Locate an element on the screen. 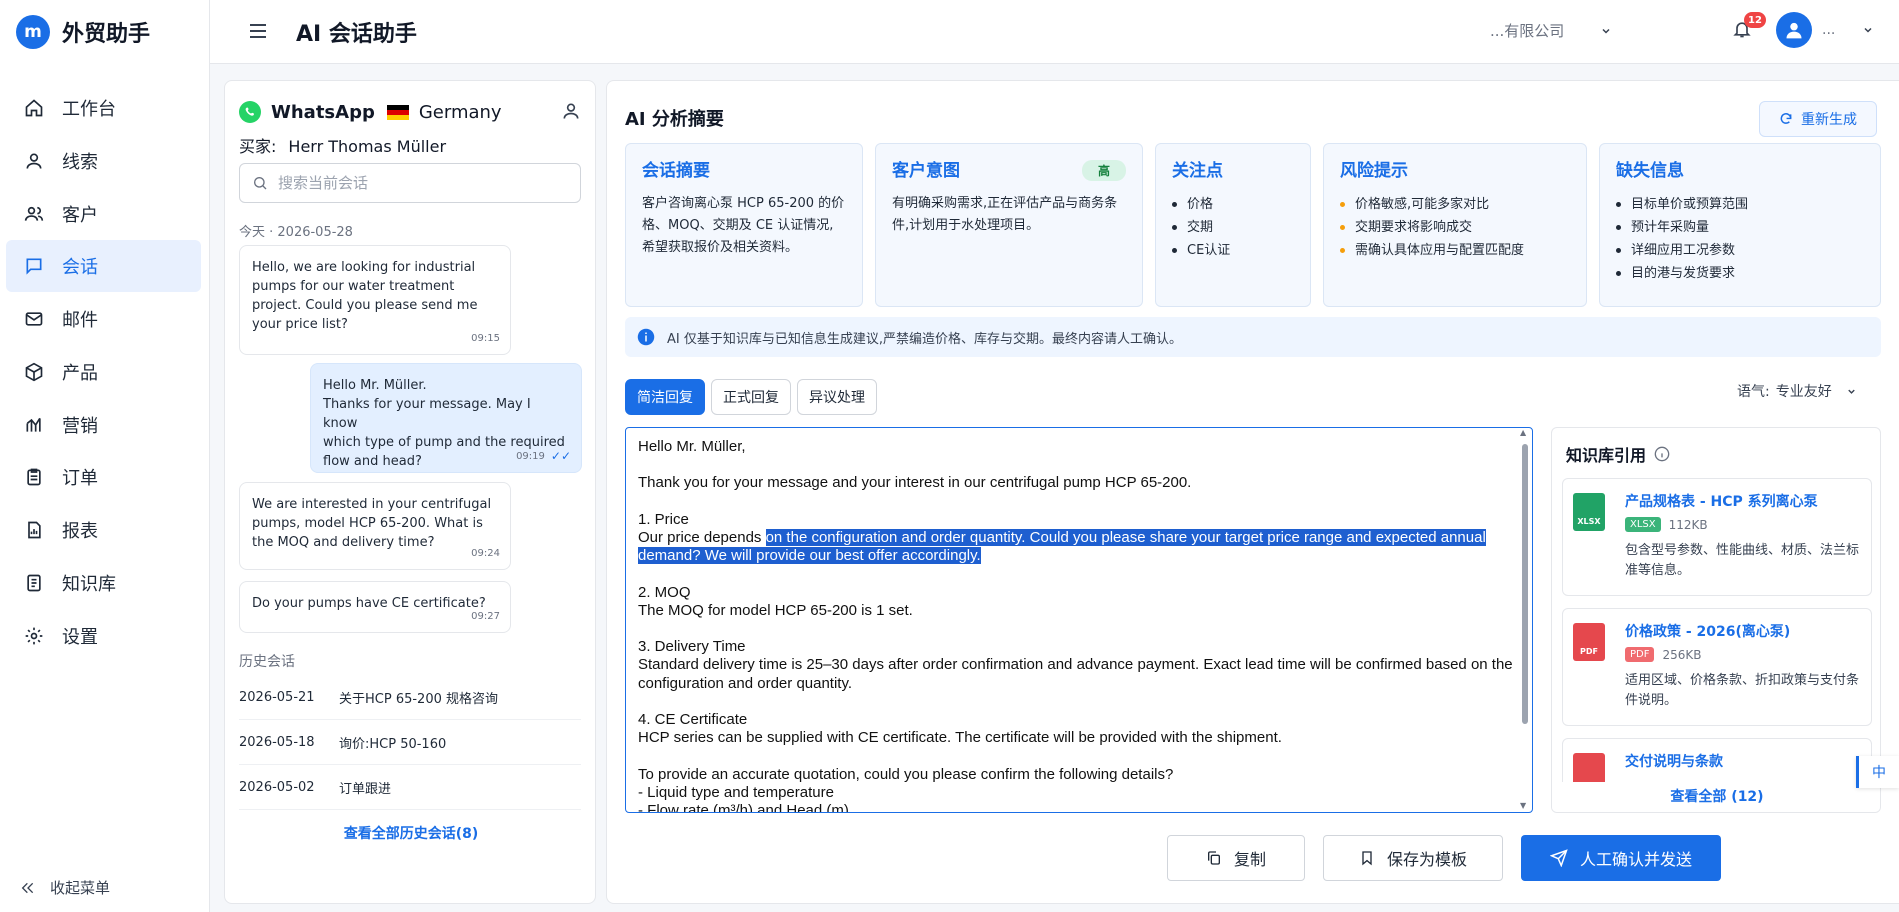 The image size is (1899, 912). scroll-down-arrow-icon: ▼ is located at coordinates (1523, 805).